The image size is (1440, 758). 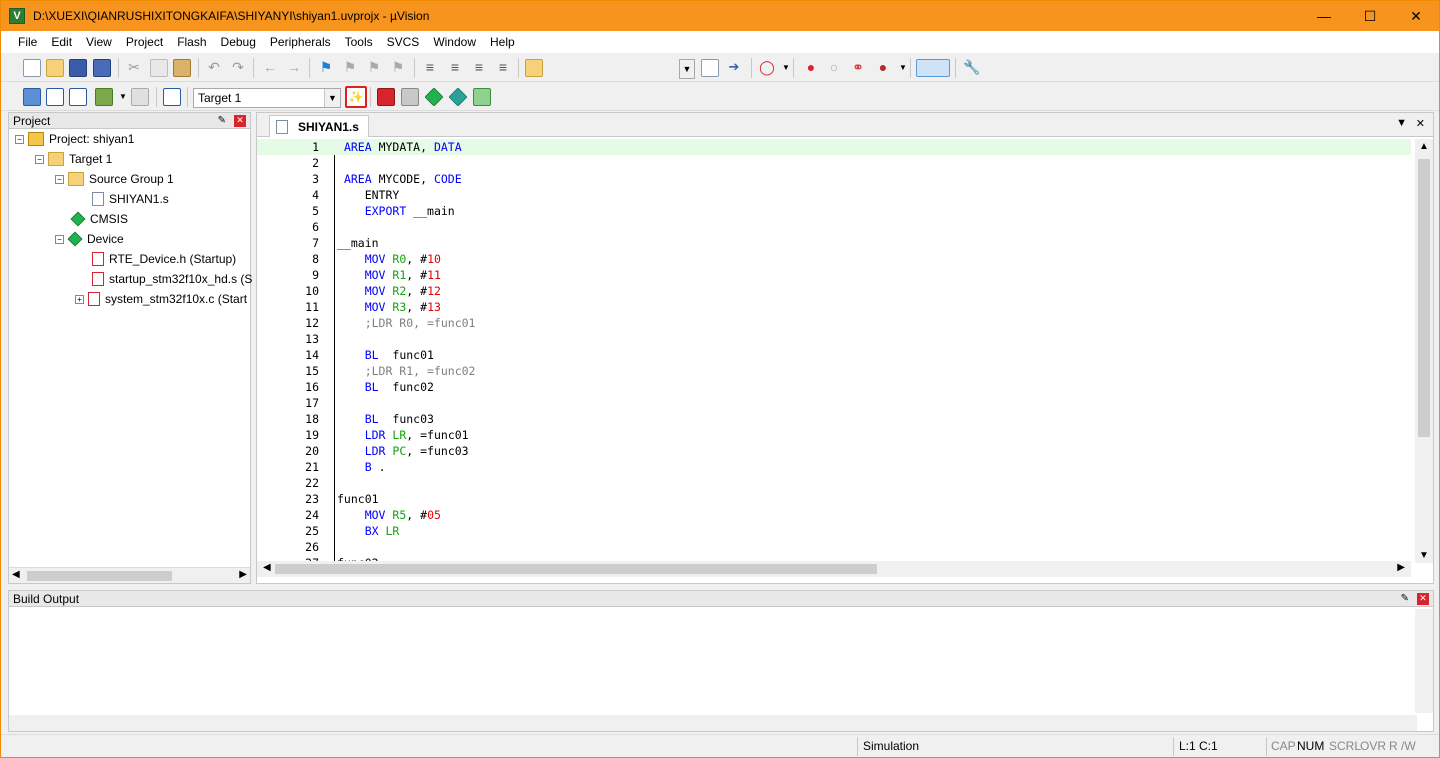 What do you see at coordinates (32, 97) in the screenshot?
I see `translate-icon` at bounding box center [32, 97].